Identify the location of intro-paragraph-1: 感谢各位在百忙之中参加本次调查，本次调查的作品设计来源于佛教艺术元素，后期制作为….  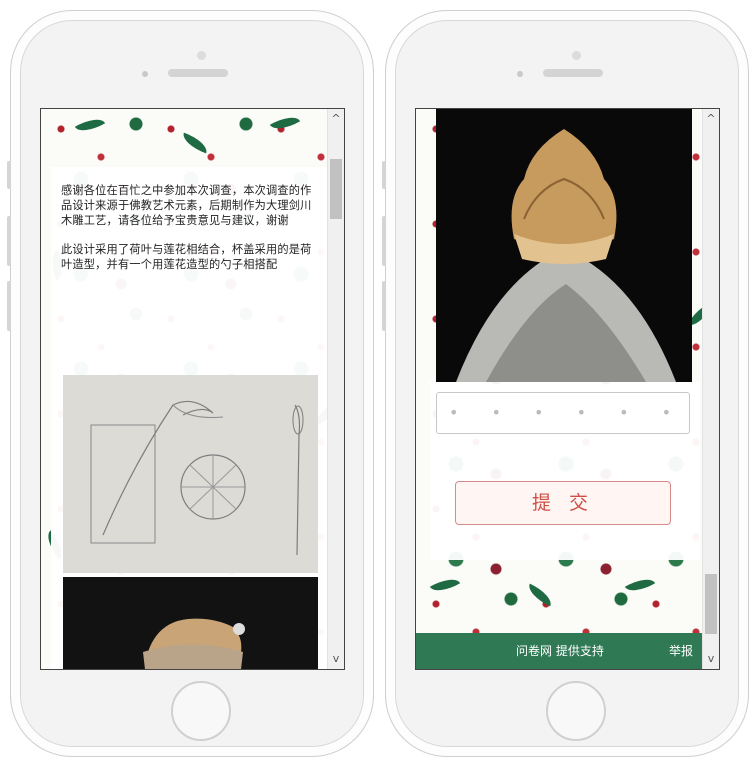
(186, 205).